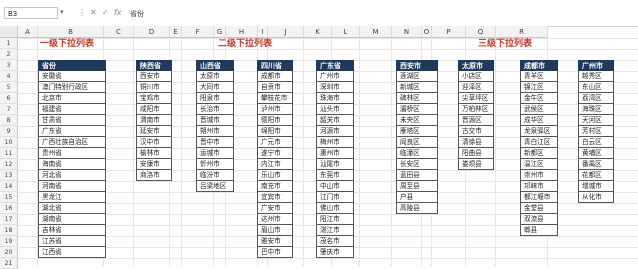  I want to click on table-cell: 广西壮族自治区, so click(72, 142).